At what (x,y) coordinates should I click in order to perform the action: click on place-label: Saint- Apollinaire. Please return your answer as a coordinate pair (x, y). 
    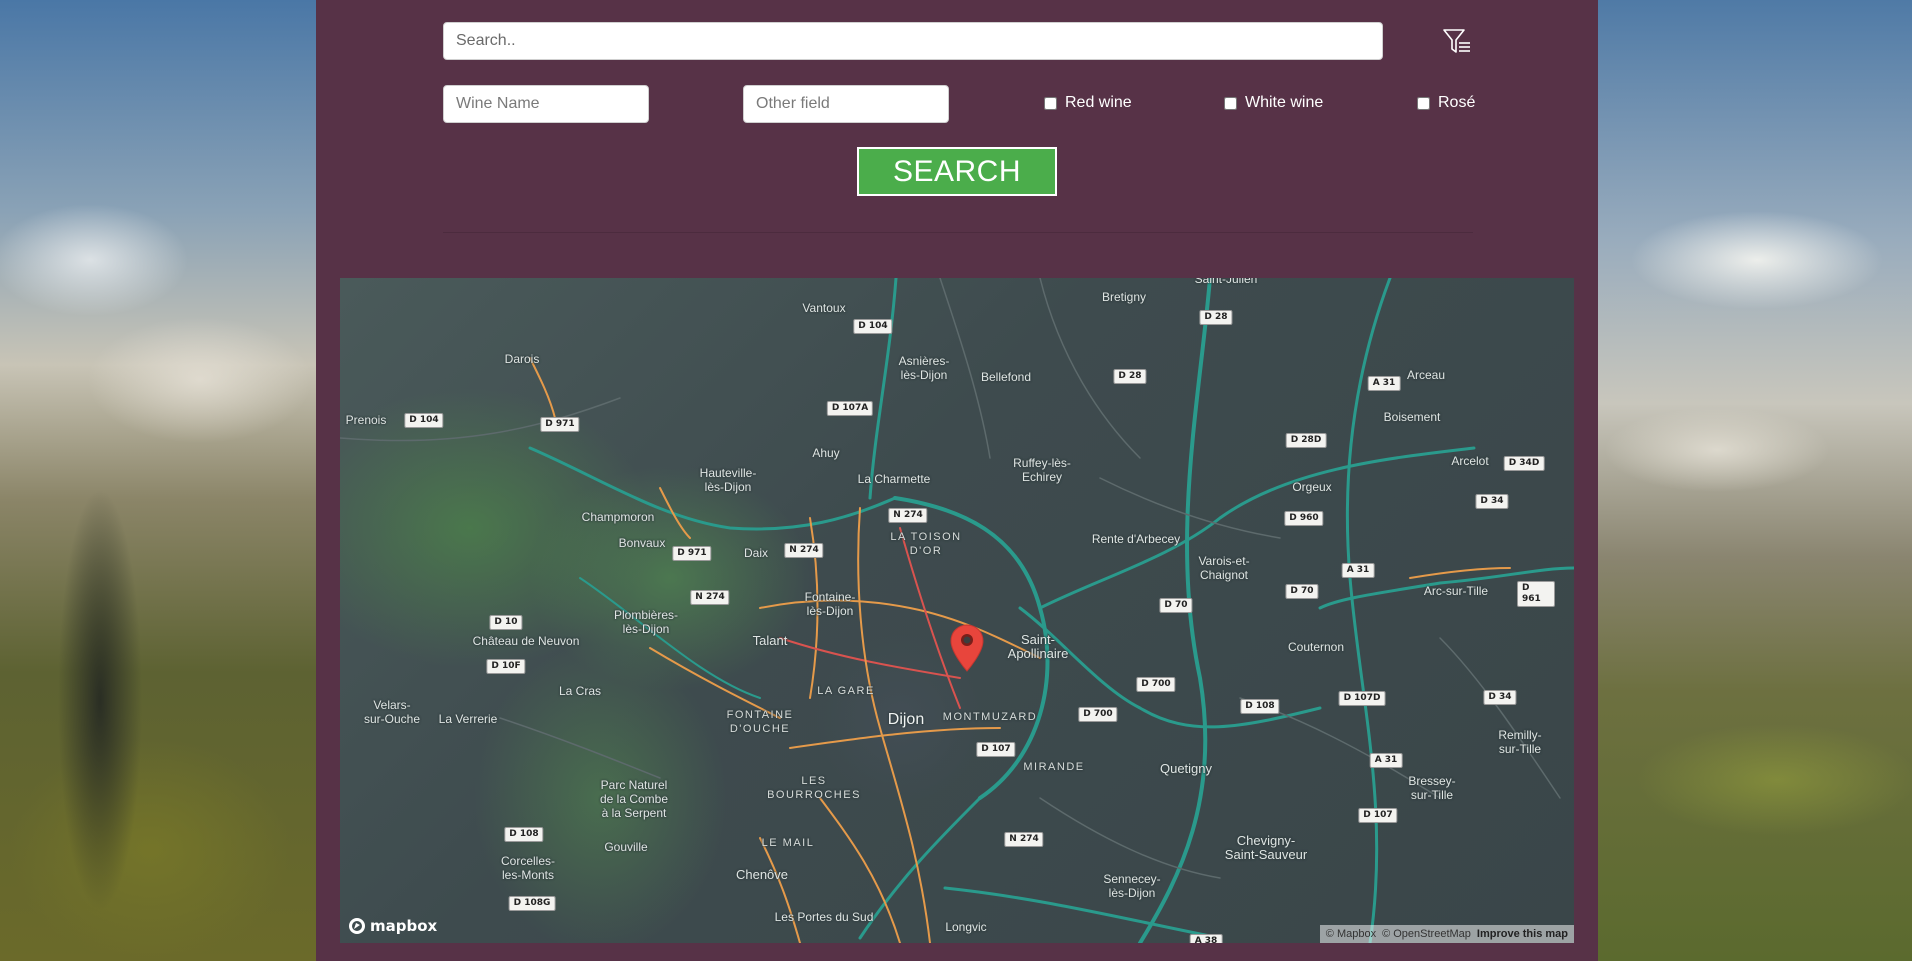
    Looking at the image, I should click on (1038, 646).